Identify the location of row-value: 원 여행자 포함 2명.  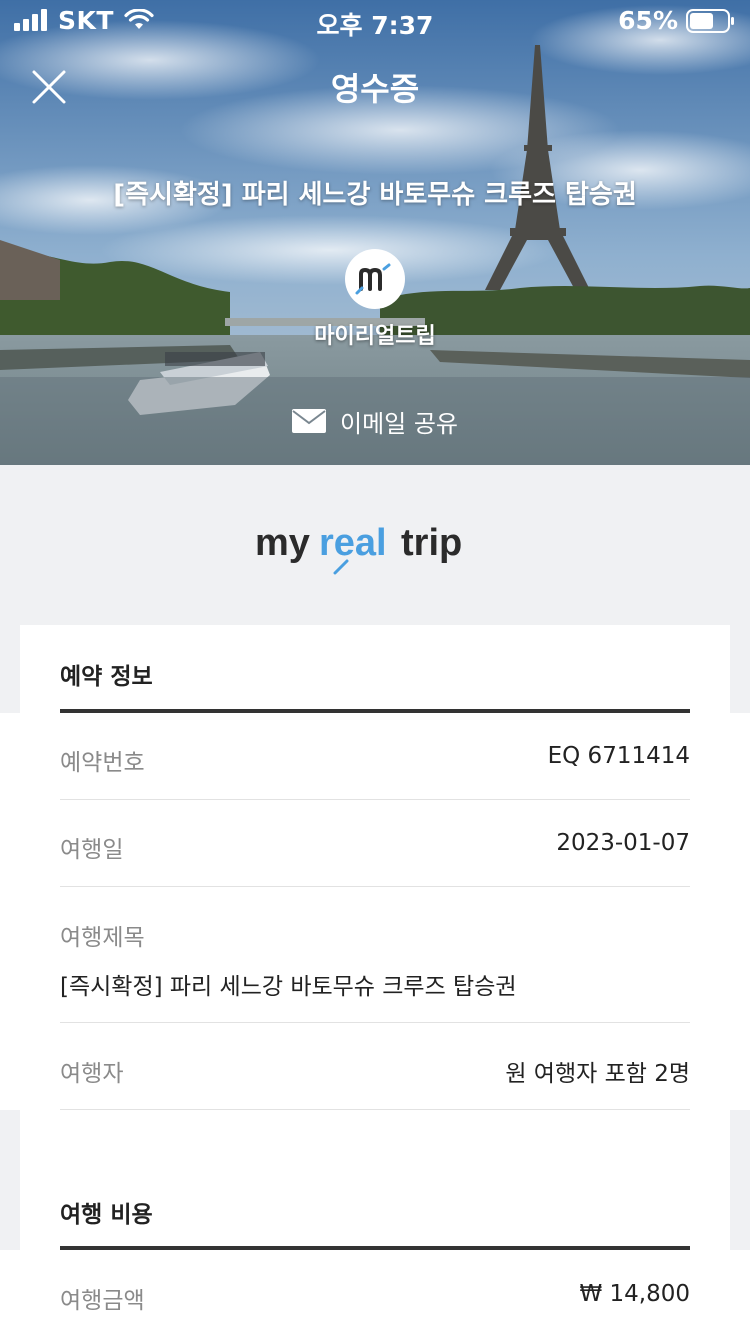
(597, 1074).